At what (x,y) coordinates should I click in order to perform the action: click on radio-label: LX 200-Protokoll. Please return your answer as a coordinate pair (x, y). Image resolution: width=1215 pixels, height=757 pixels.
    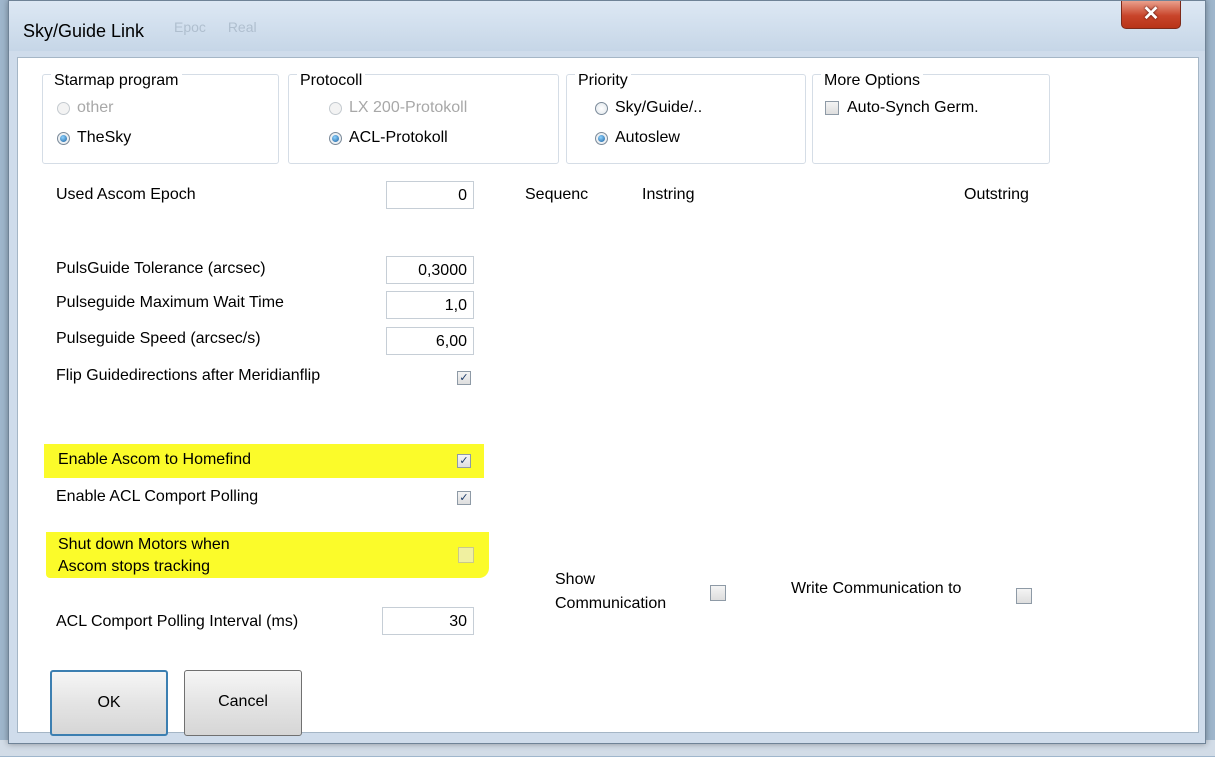
    Looking at the image, I should click on (408, 107).